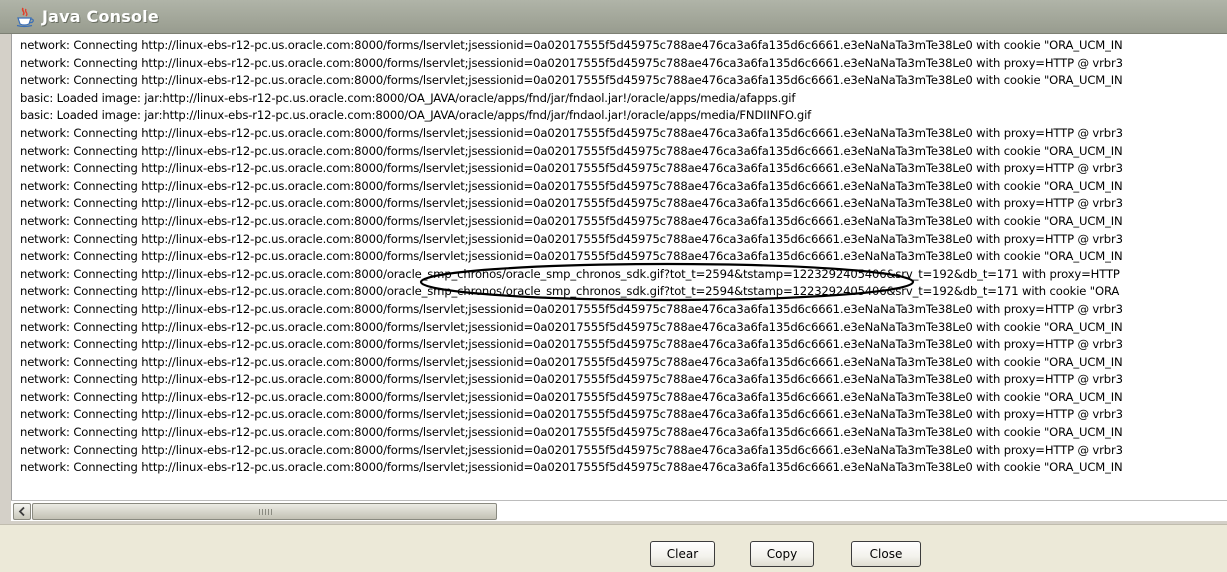 Image resolution: width=1227 pixels, height=572 pixels. I want to click on java-coffee-cup-icon, so click(25, 17).